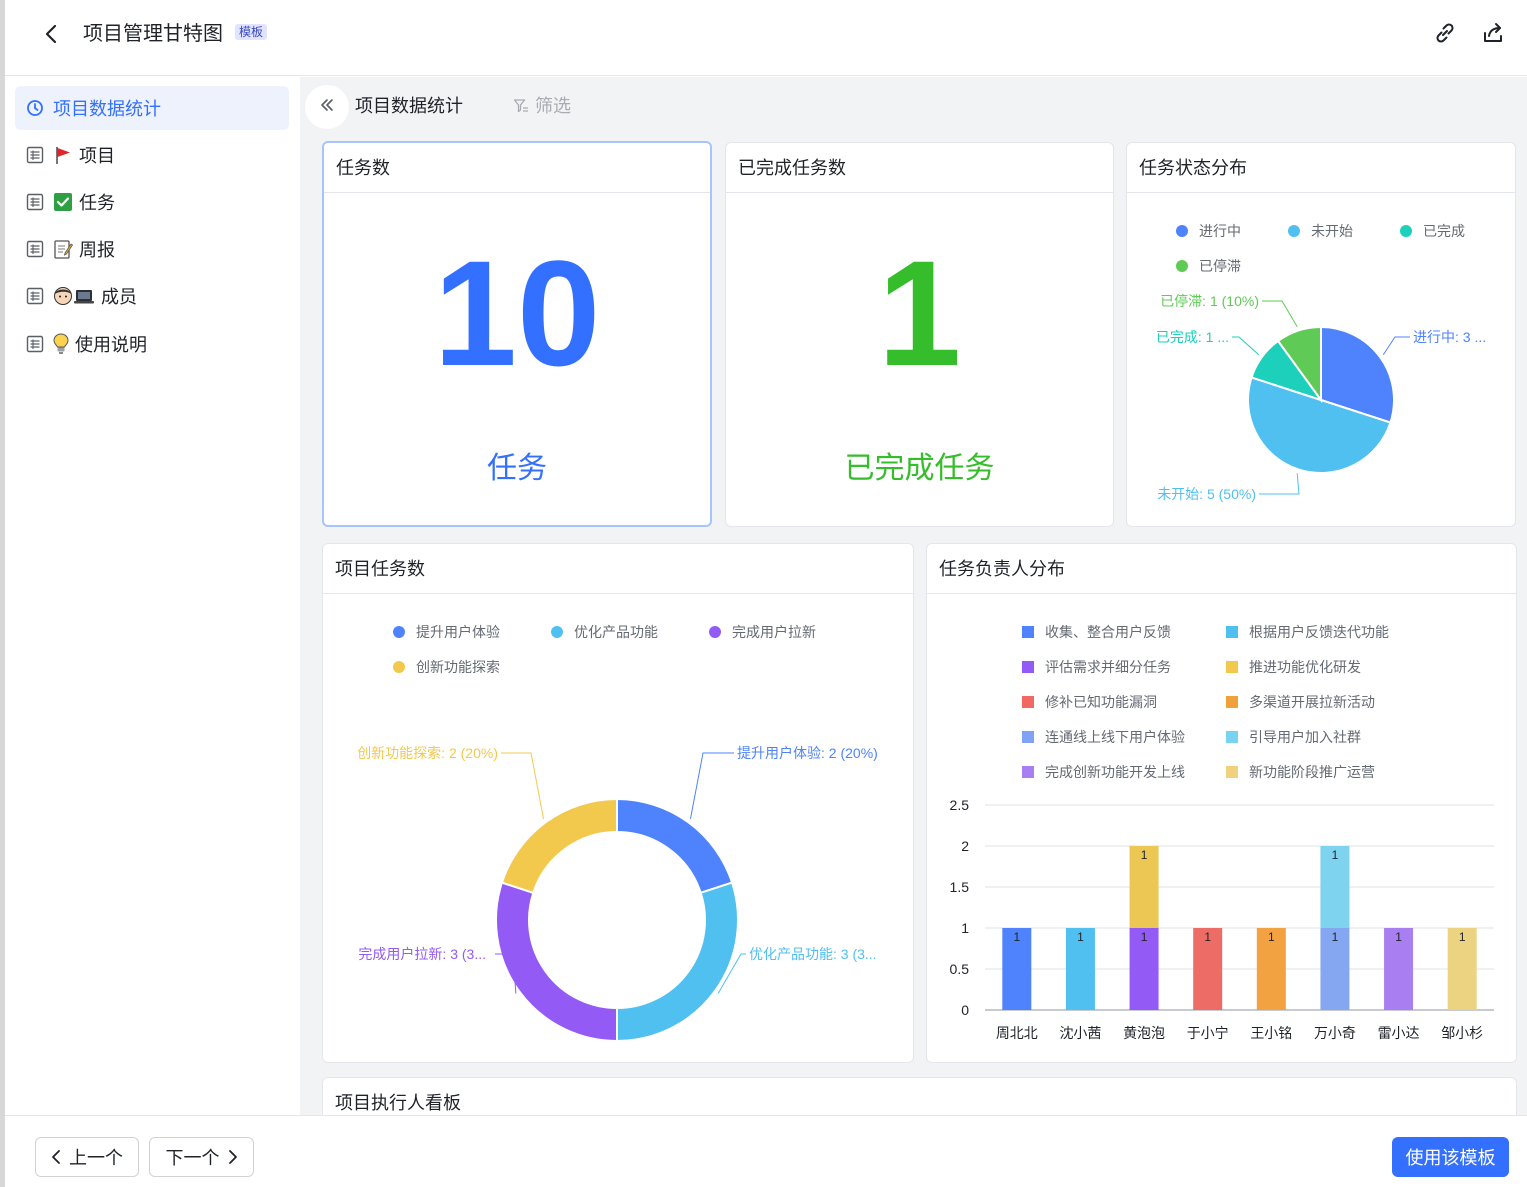 The image size is (1527, 1187). I want to click on legend-label: 完成创新功能开发上线, so click(1115, 772).